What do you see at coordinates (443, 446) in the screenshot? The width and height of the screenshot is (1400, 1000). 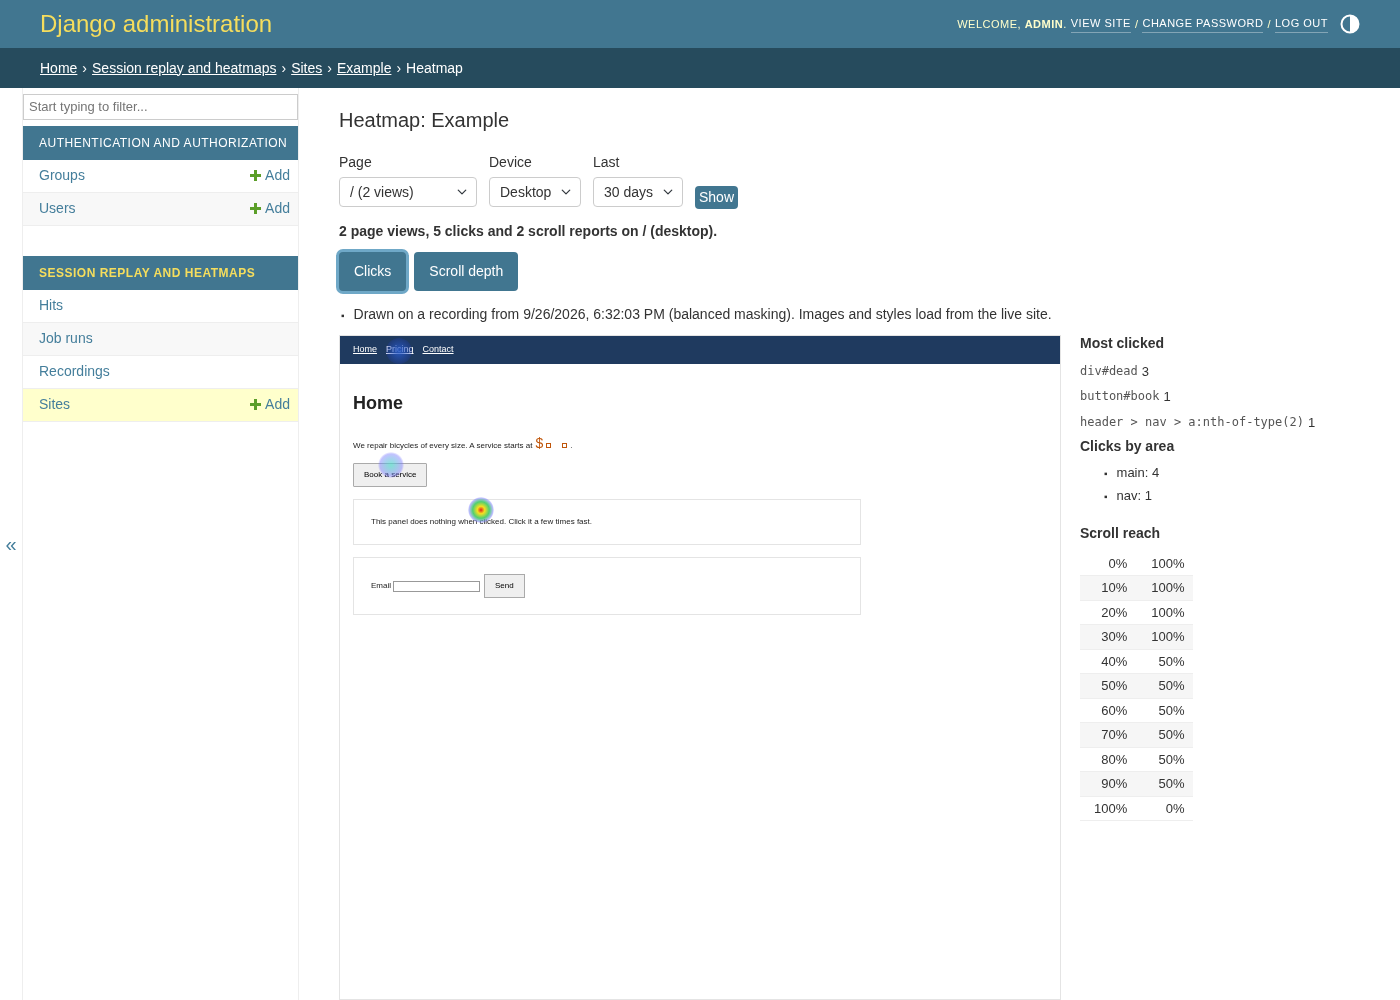 I see `intro-text: We repair bicycles of every size. A service starts at` at bounding box center [443, 446].